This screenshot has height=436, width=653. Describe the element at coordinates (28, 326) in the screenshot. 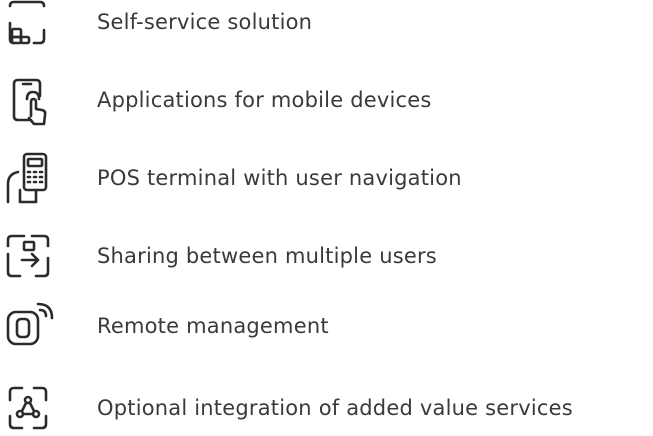

I see `remote-management-icon` at that location.